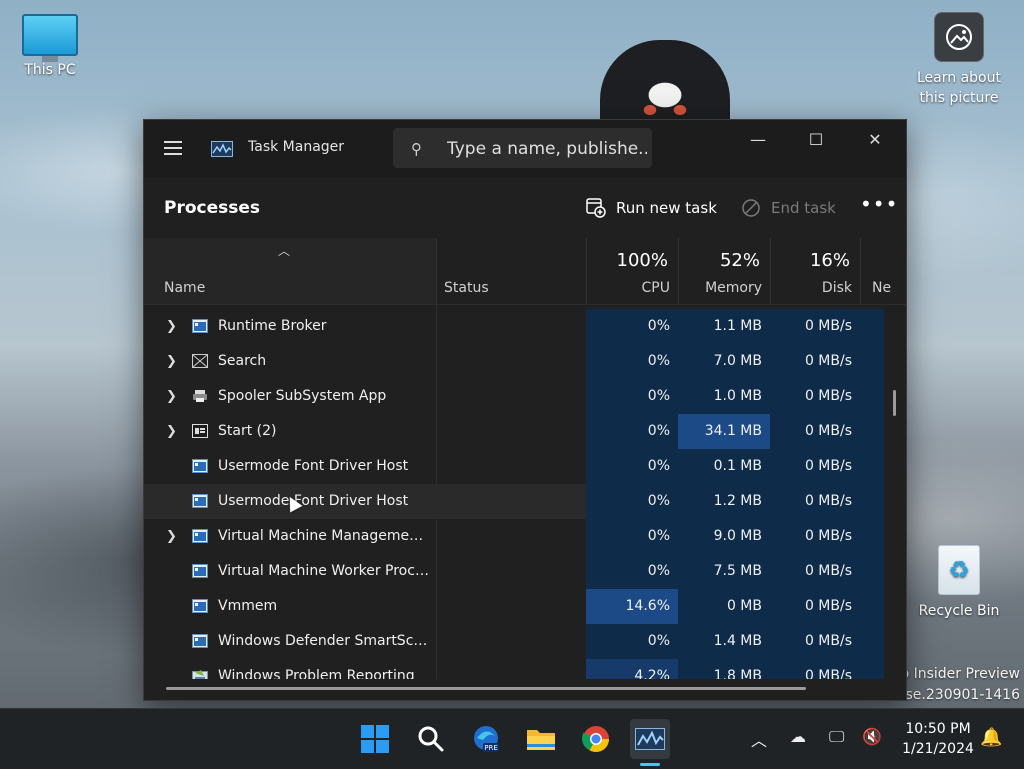  I want to click on table-row: ❯ Runtime Broker 0% 1.1 MB 0 MB/s, so click(514, 326).